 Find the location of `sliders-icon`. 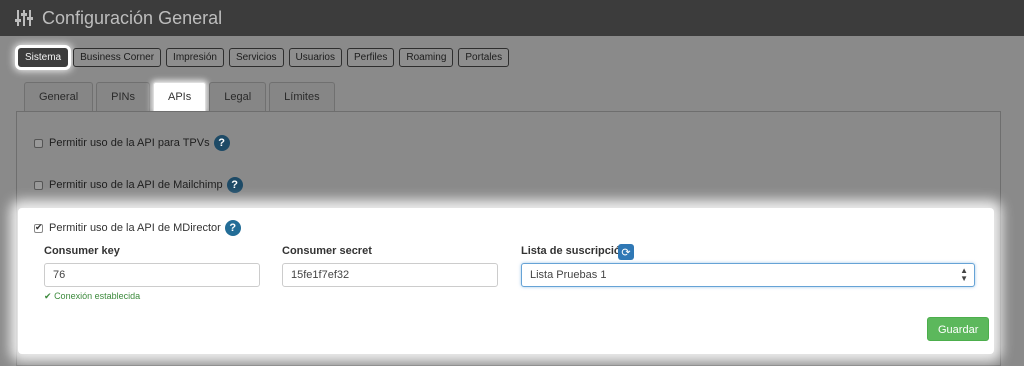

sliders-icon is located at coordinates (24, 18).